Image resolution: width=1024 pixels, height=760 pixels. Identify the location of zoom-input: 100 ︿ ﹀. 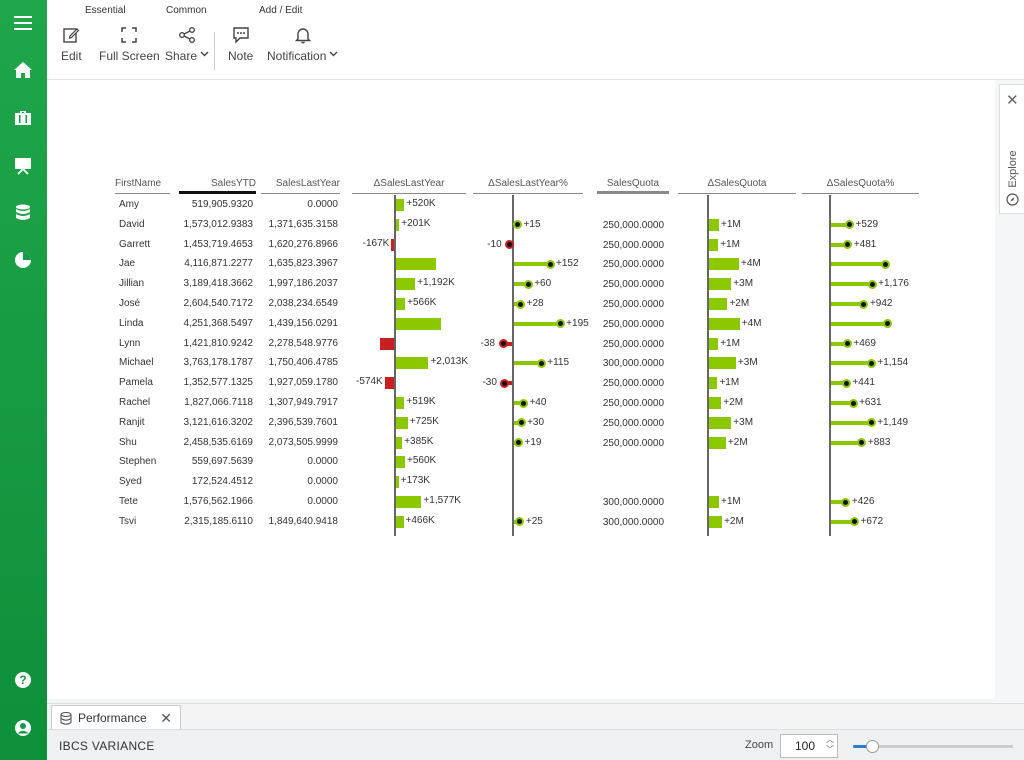
(809, 746).